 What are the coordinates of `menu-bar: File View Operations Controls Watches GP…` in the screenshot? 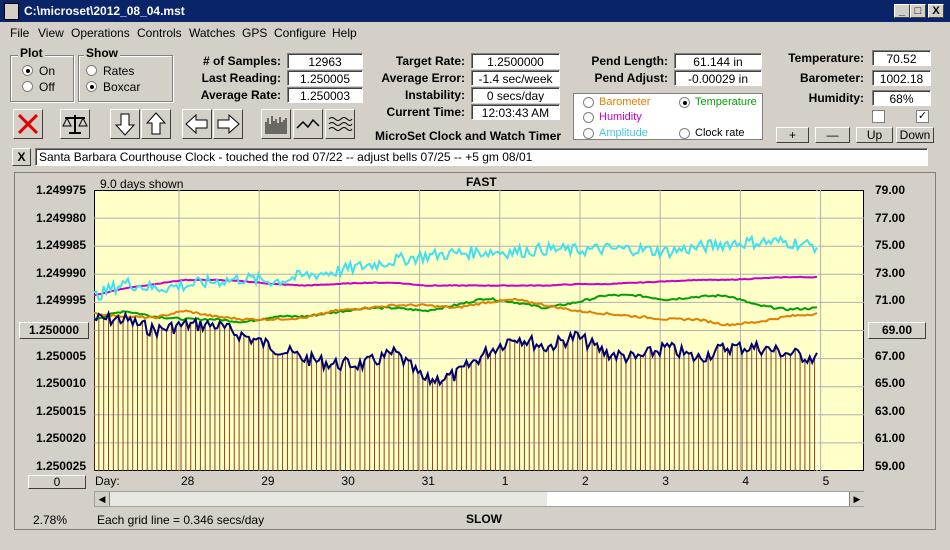 It's located at (475, 32).